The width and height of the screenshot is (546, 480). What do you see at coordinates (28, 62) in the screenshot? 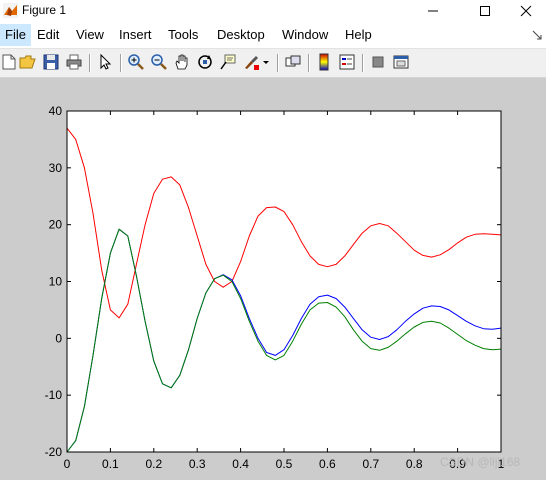
I see `open-file-icon` at bounding box center [28, 62].